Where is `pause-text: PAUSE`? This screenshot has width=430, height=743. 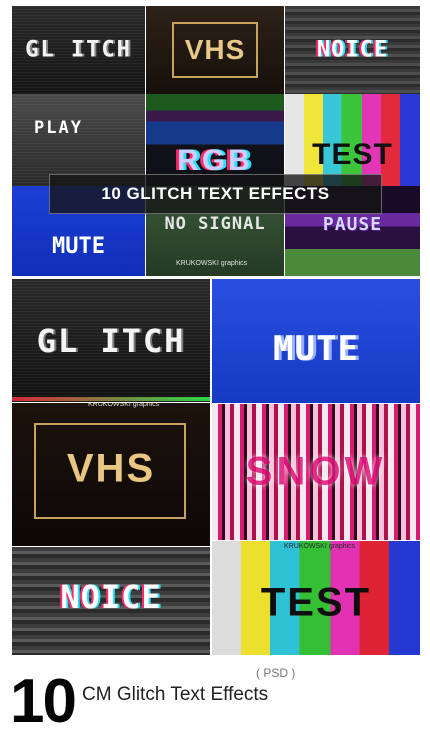
pause-text: PAUSE is located at coordinates (352, 224).